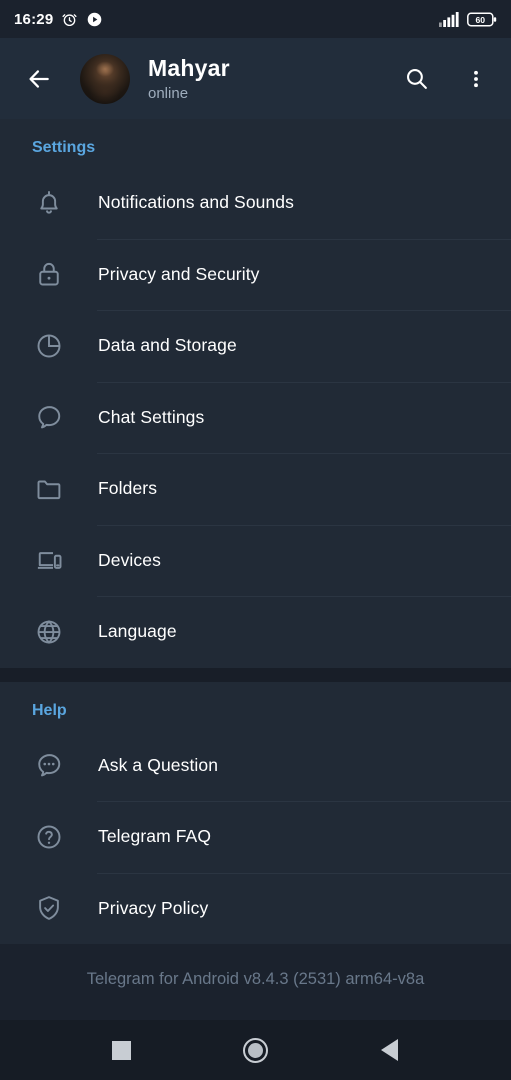  I want to click on avatar, so click(105, 78).